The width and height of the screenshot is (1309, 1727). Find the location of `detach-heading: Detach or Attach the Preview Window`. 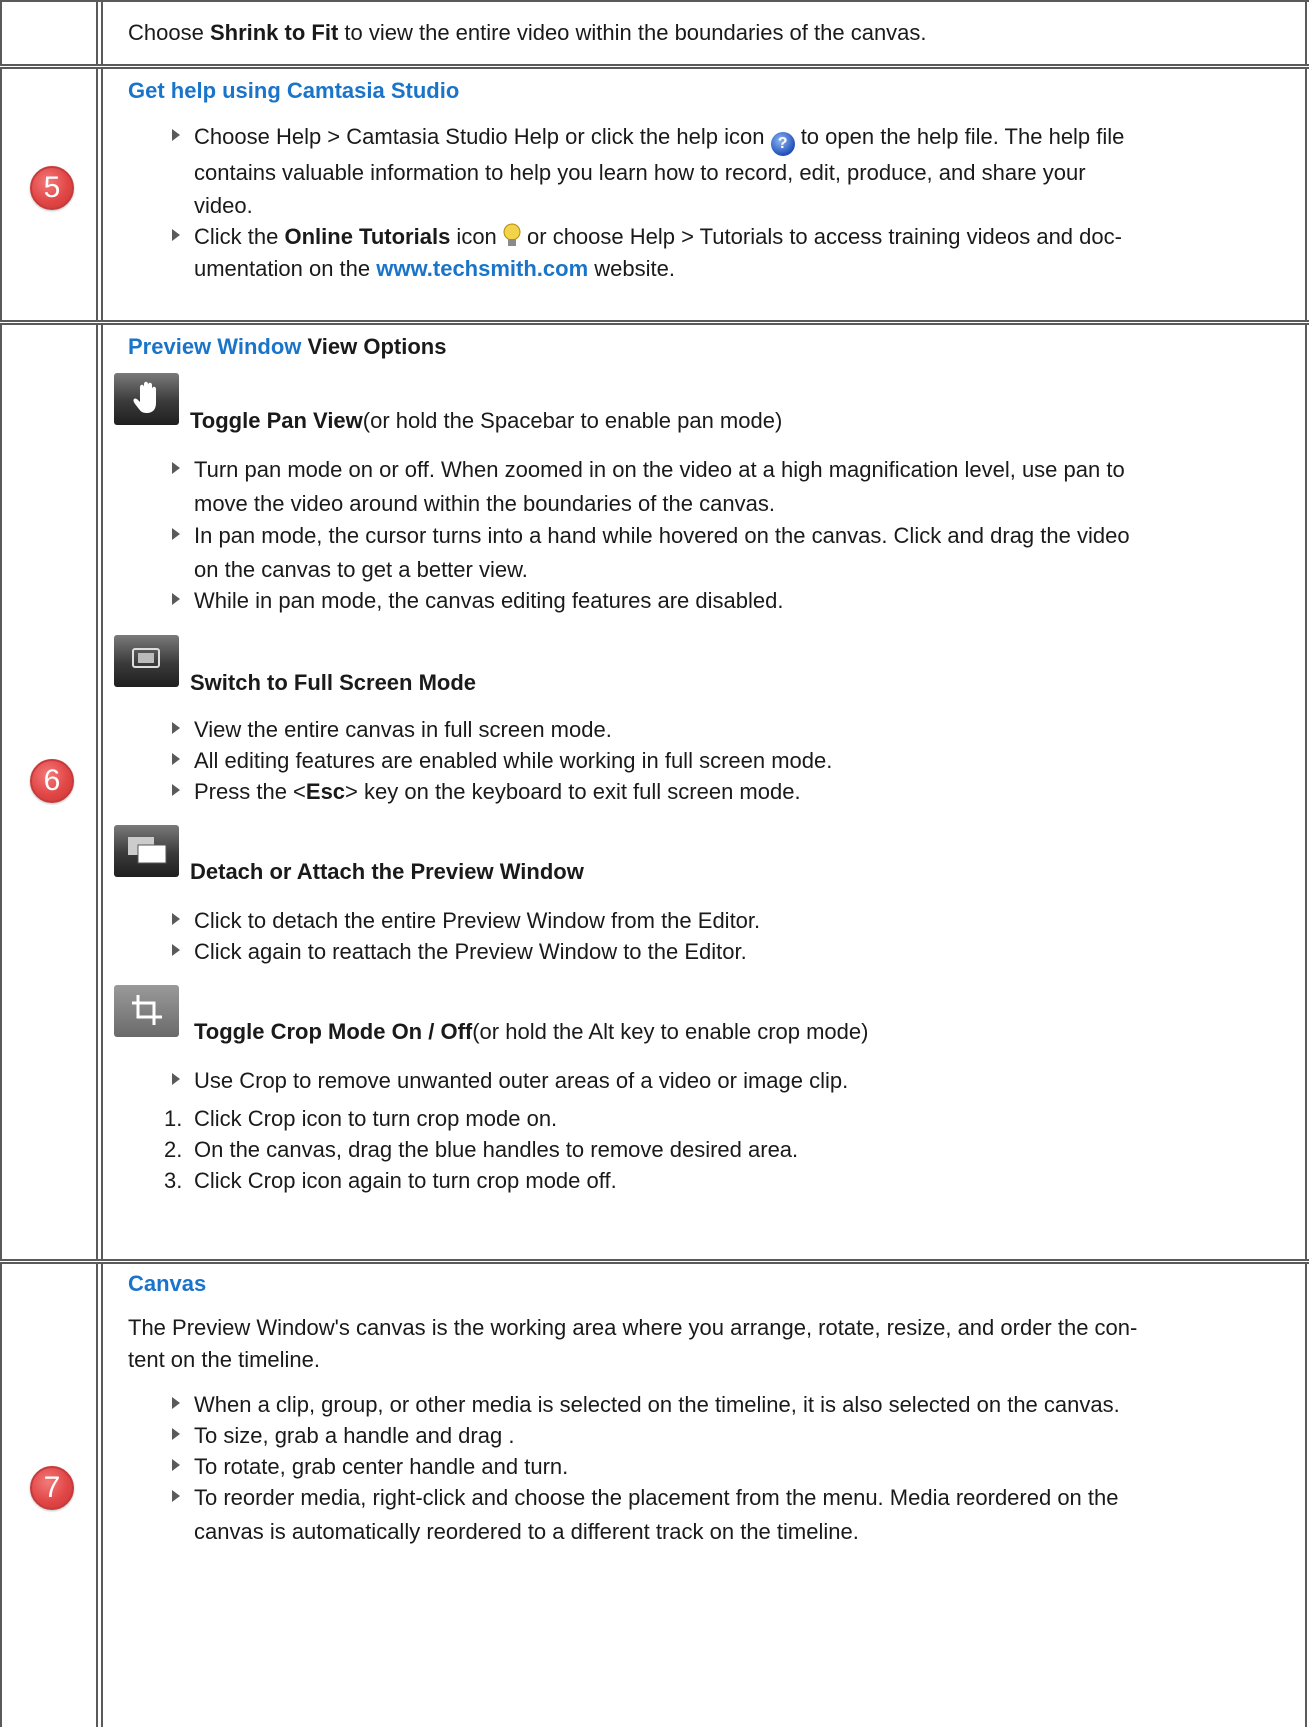

detach-heading: Detach or Attach the Preview Window is located at coordinates (387, 871).